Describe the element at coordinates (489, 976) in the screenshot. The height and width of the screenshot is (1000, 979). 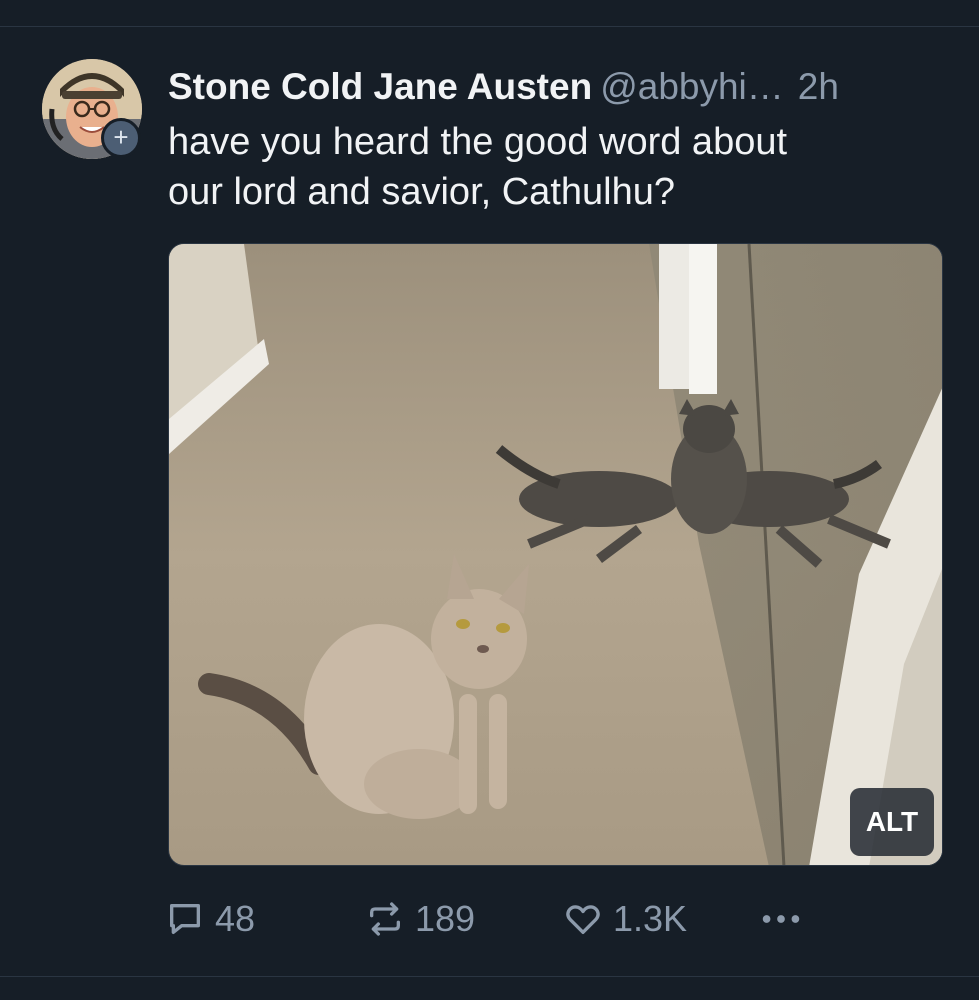
I see `post-bottom-divider` at that location.